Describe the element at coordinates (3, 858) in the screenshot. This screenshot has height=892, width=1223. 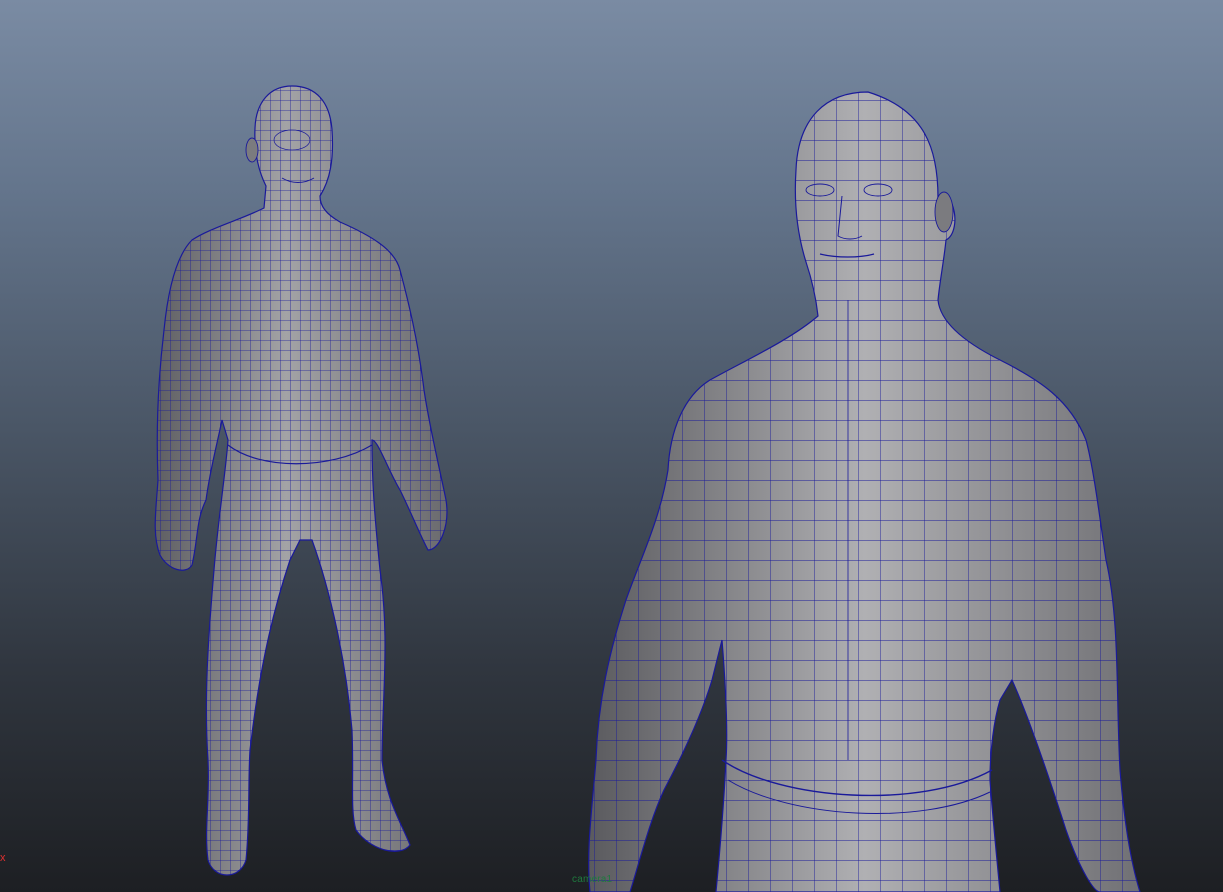
I see `axis-x-indicator: x` at that location.